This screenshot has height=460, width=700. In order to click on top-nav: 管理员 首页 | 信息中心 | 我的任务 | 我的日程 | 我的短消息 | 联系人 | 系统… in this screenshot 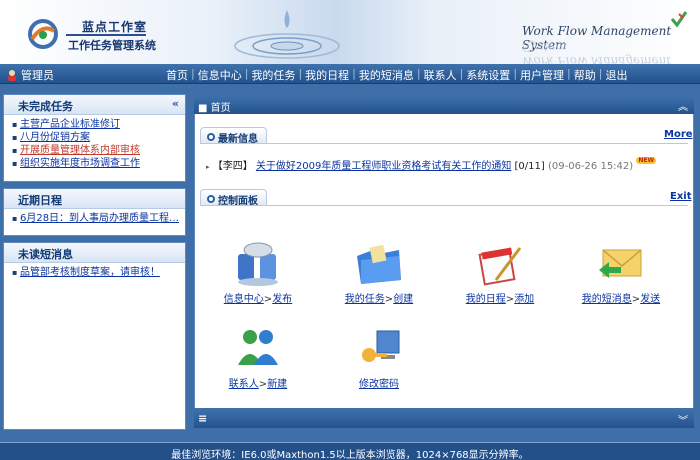, I will do `click(350, 74)`.